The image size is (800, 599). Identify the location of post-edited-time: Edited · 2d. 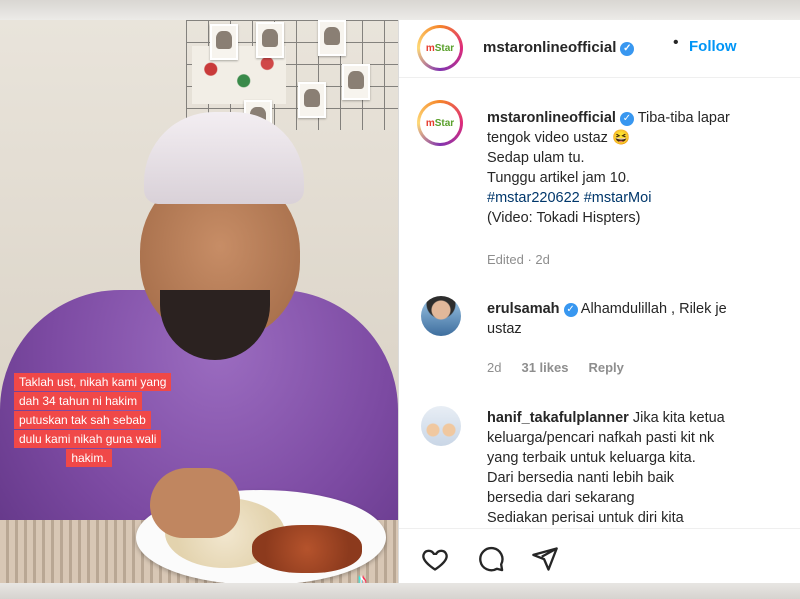
(518, 259).